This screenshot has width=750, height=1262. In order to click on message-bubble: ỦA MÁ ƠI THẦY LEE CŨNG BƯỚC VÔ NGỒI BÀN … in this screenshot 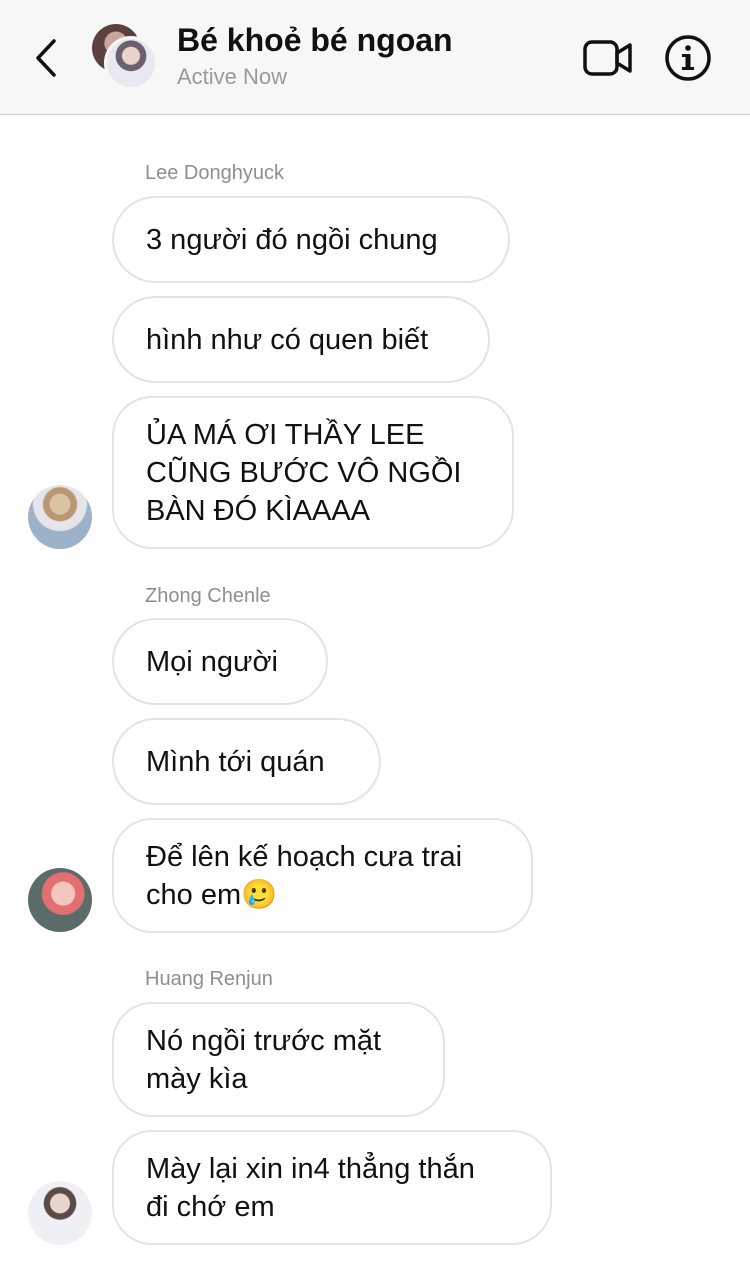, I will do `click(313, 472)`.